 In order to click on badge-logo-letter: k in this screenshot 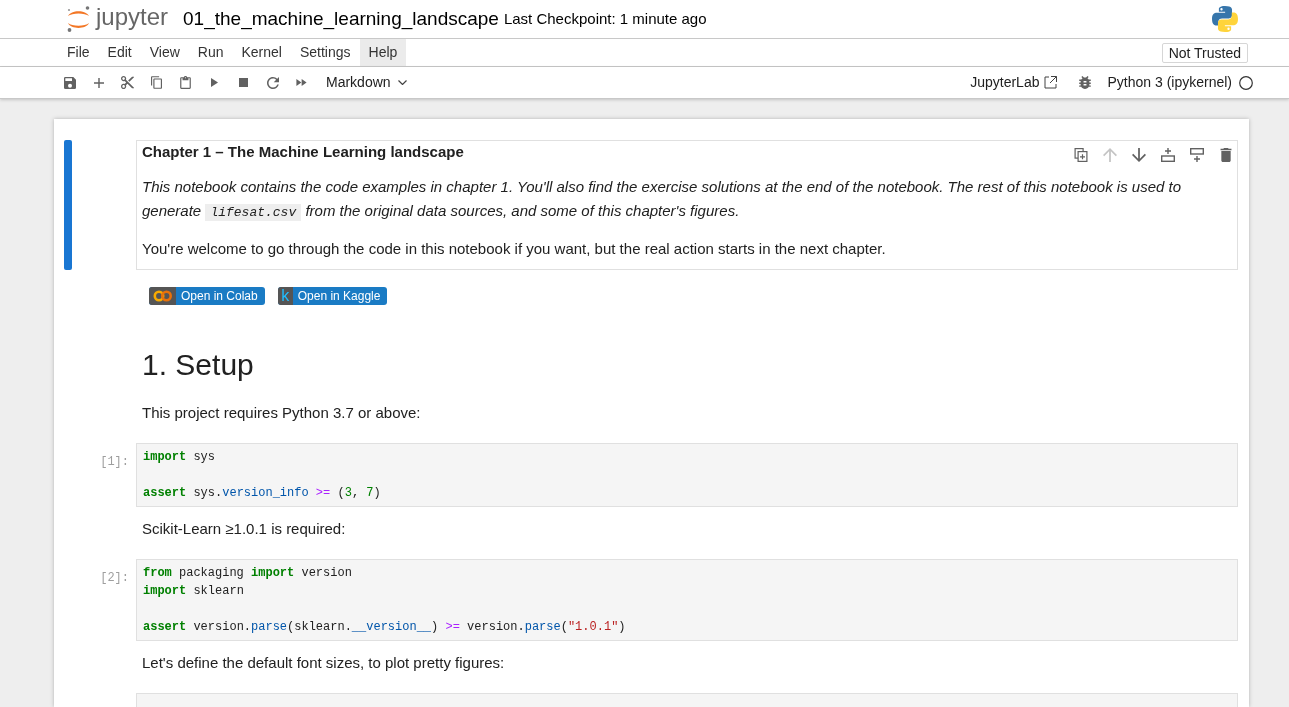, I will do `click(285, 296)`.